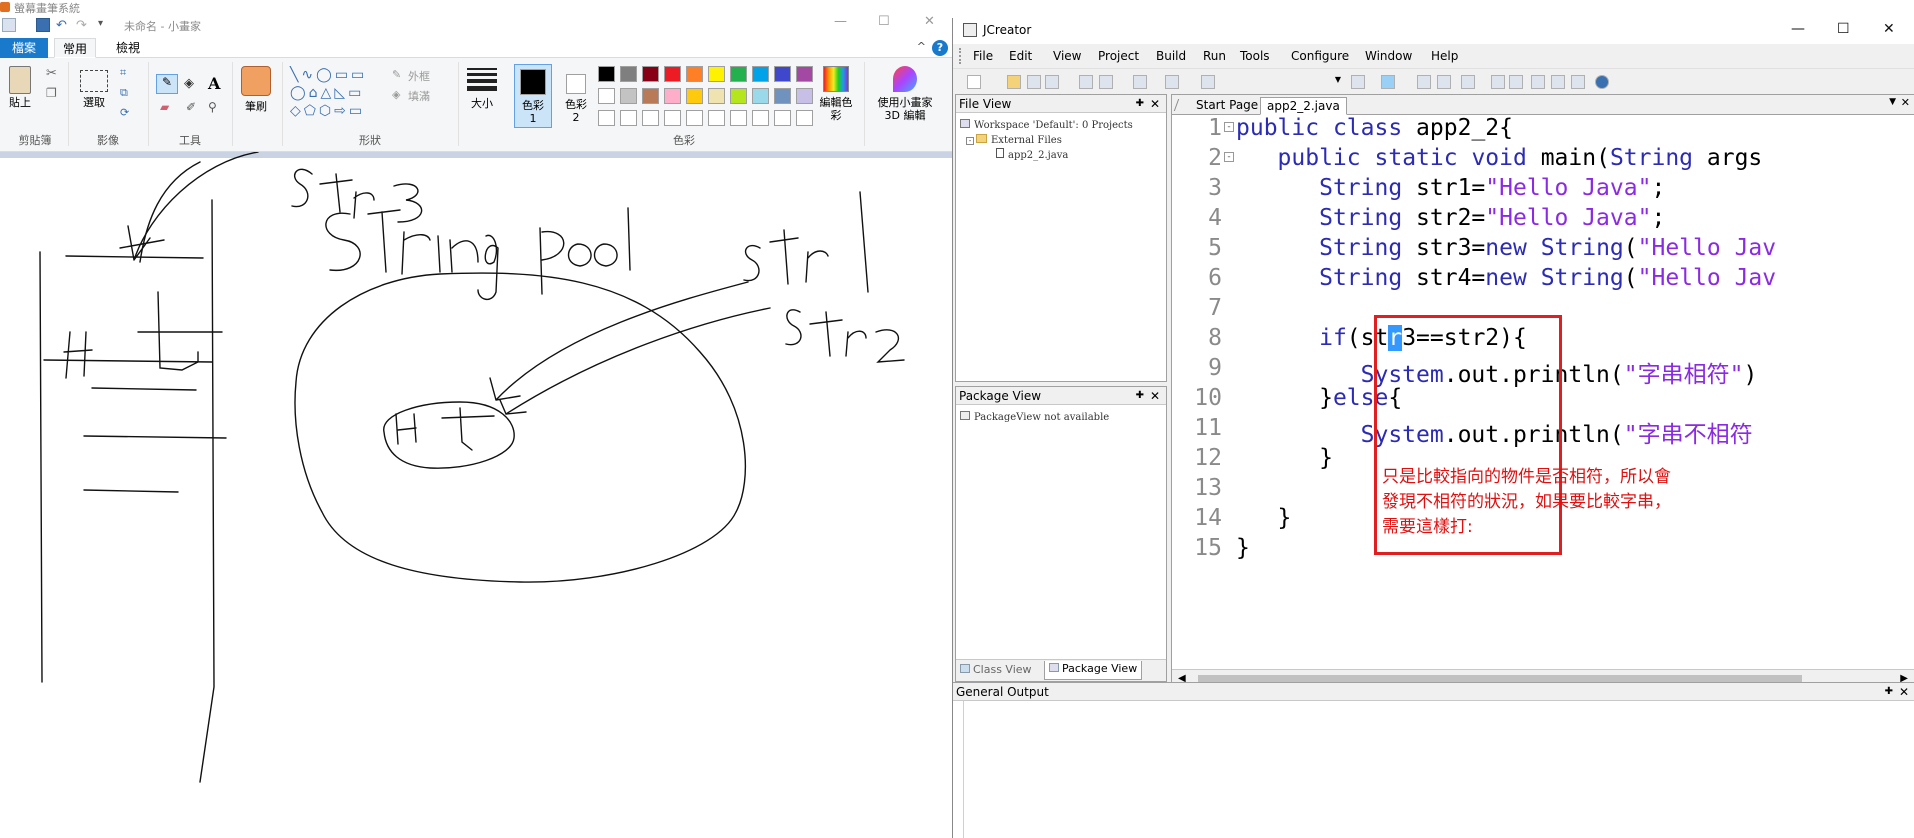  Describe the element at coordinates (905, 94) in the screenshot. I see `paint3d-button: 使用小畫家 3D 編輯` at that location.